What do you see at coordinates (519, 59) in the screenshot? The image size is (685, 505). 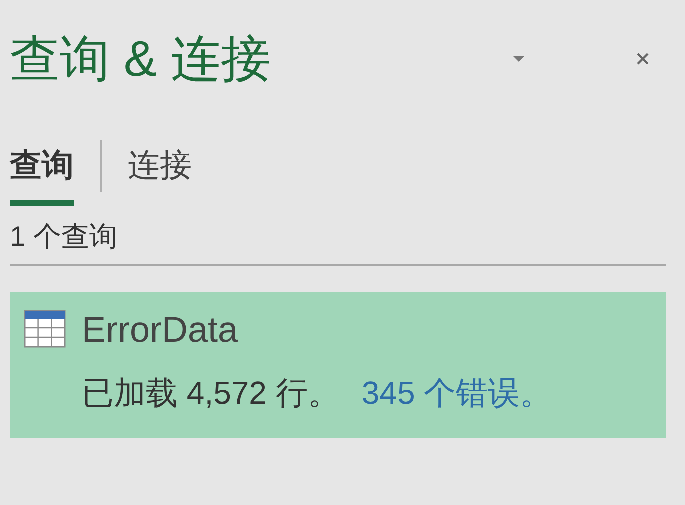 I see `dropdown-caret-icon` at bounding box center [519, 59].